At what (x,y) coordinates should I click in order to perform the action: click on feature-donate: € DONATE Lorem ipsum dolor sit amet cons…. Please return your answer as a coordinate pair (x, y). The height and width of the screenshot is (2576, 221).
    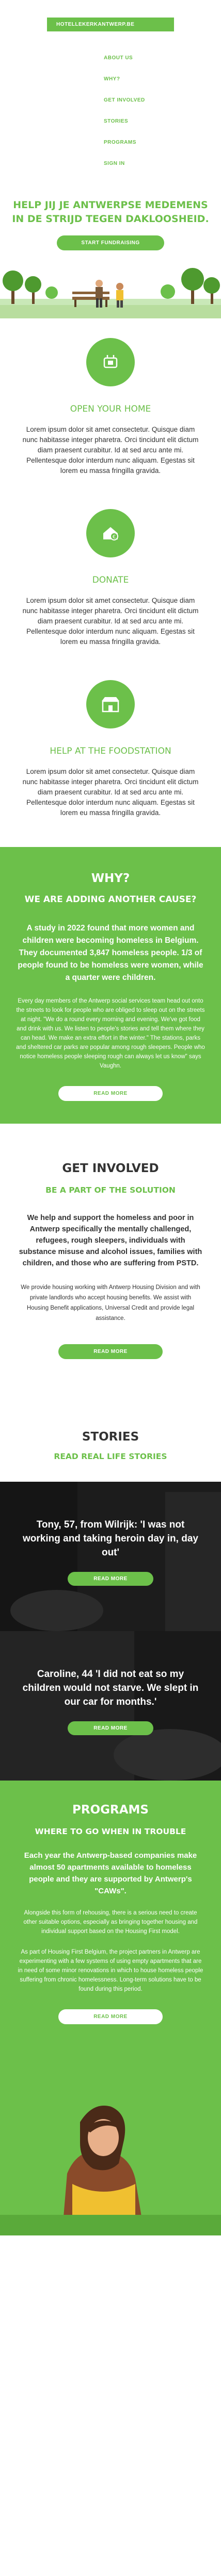
    Looking at the image, I should click on (110, 578).